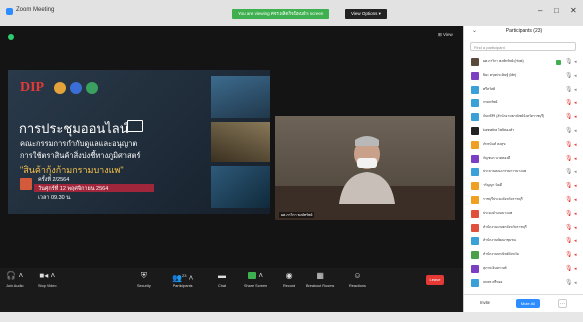 This screenshot has height=322, width=583. Describe the element at coordinates (523, 103) in the screenshot. I see `participant-row: กรมทรัพย์ 🎙 ◂` at that location.